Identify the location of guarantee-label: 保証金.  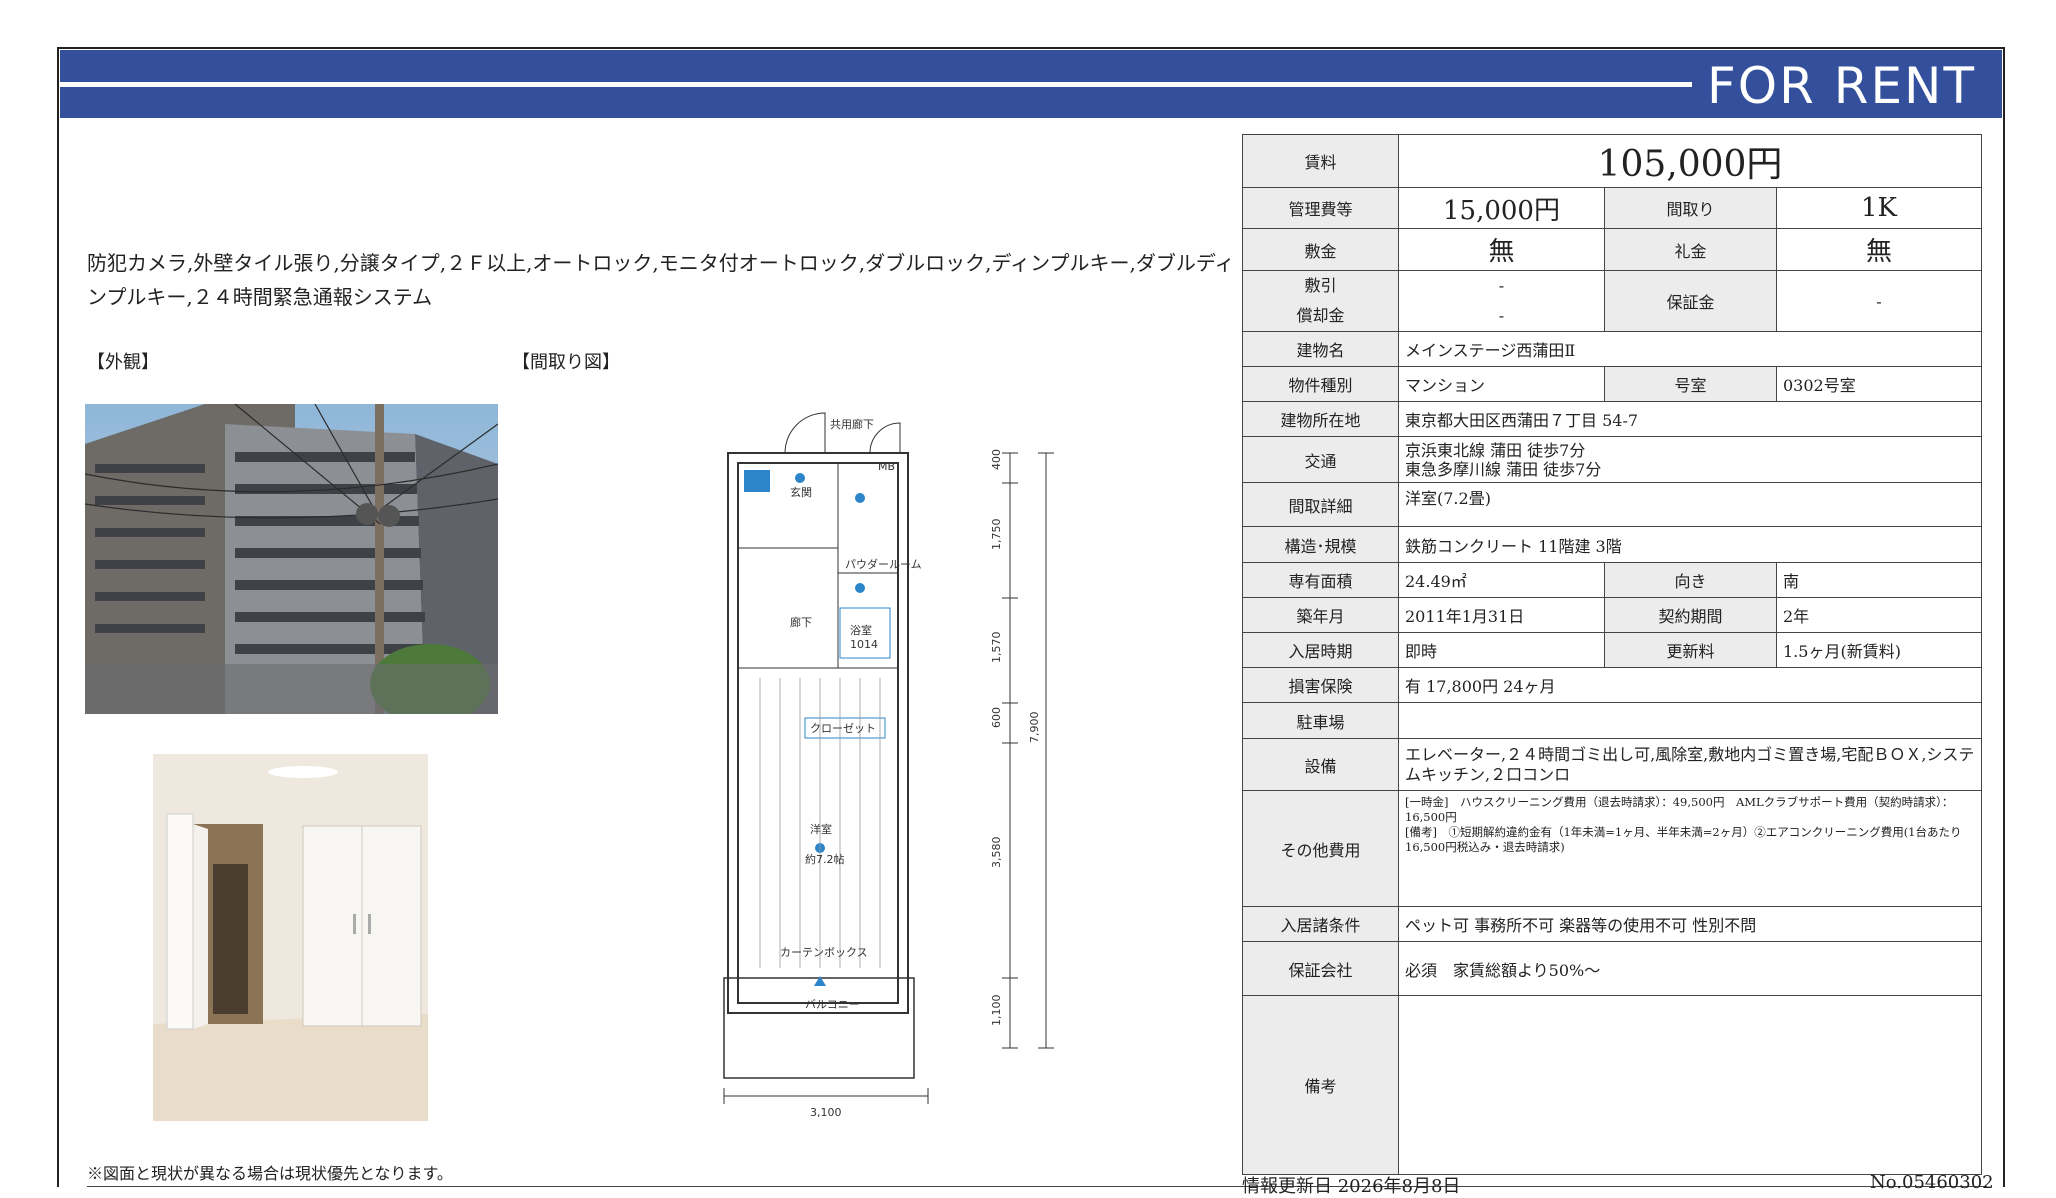
(1690, 301).